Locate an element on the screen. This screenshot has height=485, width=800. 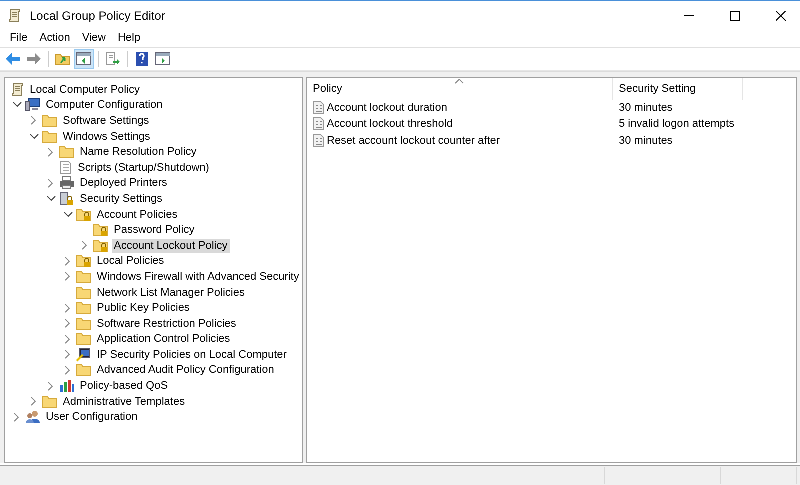
tree-item: Account Lockout Policy is located at coordinates (171, 245).